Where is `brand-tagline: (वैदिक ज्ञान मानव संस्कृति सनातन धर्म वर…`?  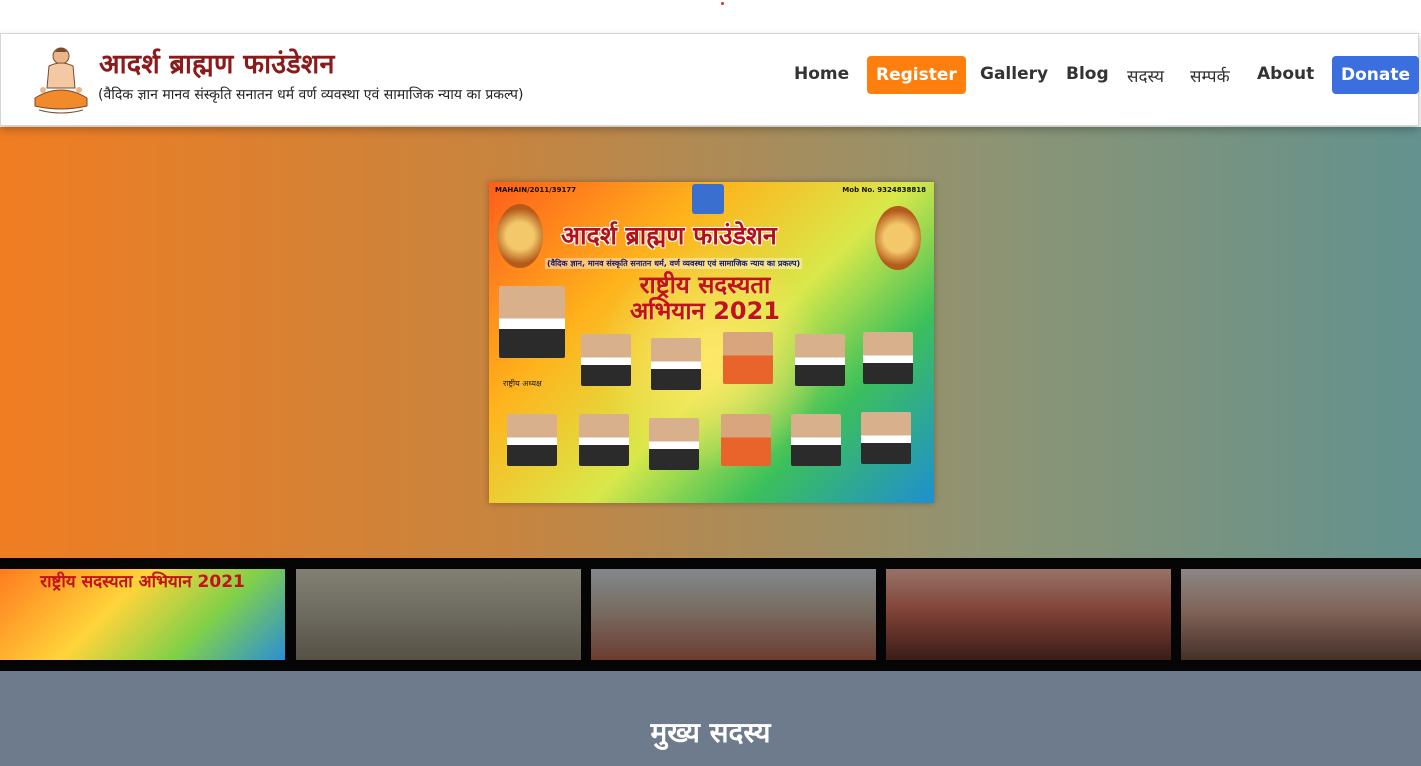 brand-tagline: (वैदिक ज्ञान मानव संस्कृति सनातन धर्म वर… is located at coordinates (311, 95).